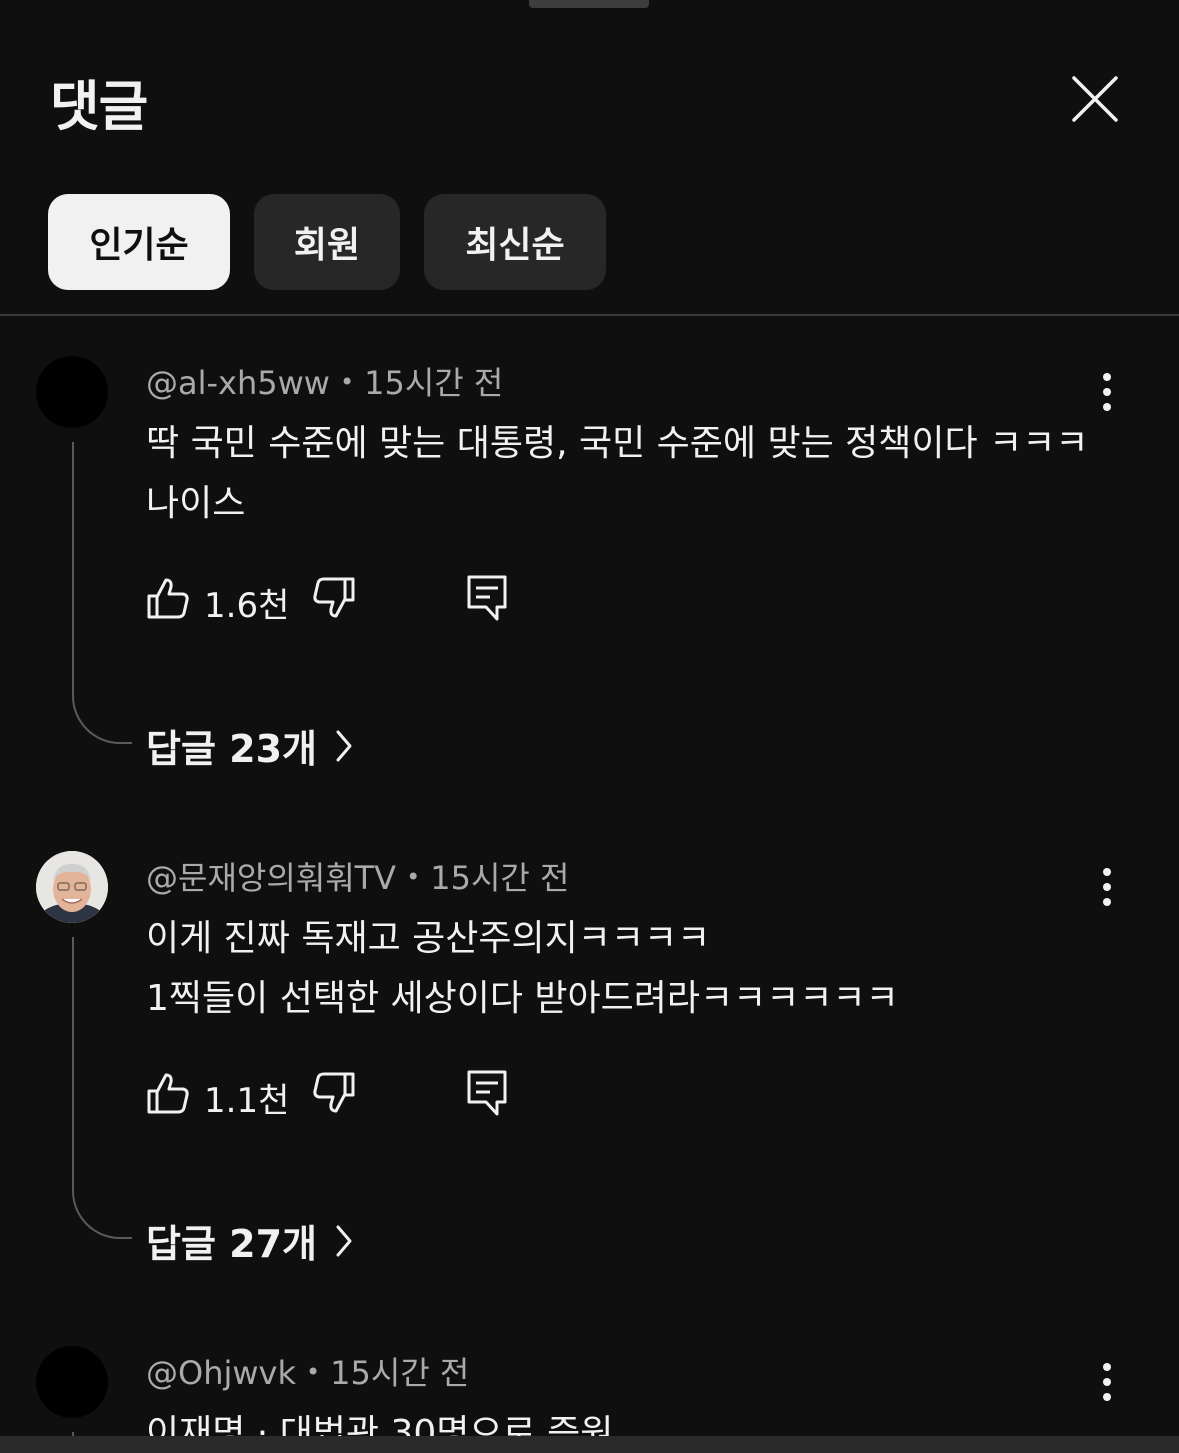 The width and height of the screenshot is (1179, 1453). I want to click on like-count: 1.6천, so click(247, 606).